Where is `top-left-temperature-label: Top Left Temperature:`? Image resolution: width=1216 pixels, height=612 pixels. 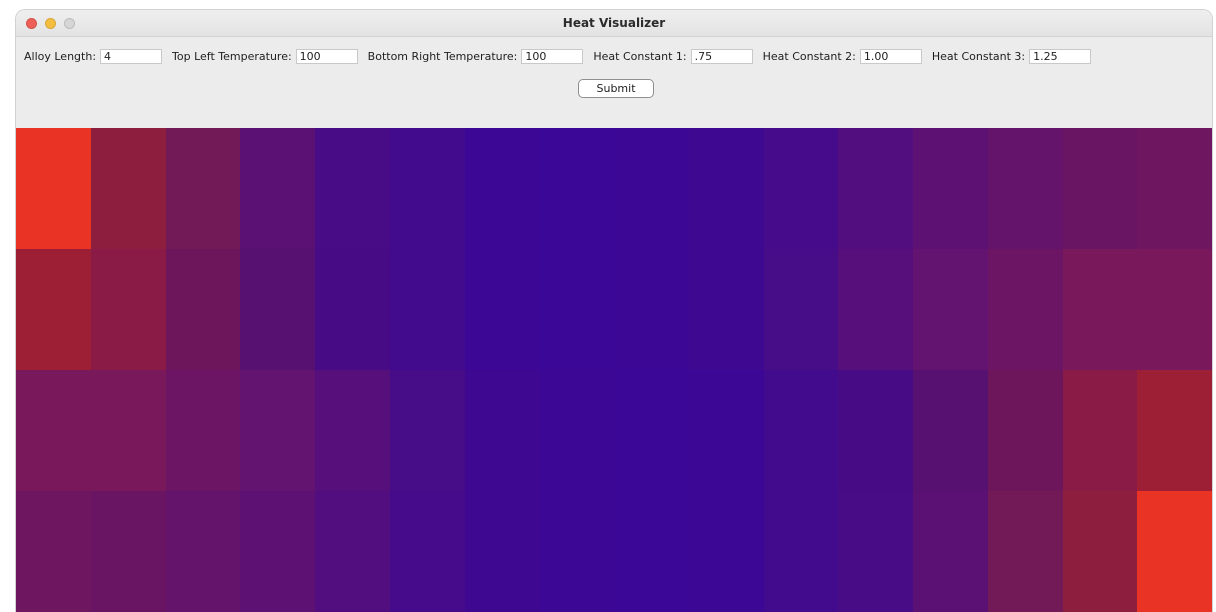
top-left-temperature-label: Top Left Temperature: is located at coordinates (232, 56).